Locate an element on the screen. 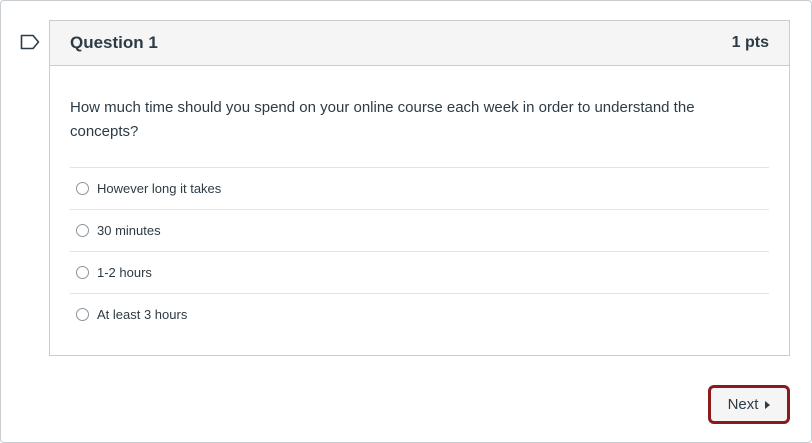  next-button-label: Next is located at coordinates (743, 404).